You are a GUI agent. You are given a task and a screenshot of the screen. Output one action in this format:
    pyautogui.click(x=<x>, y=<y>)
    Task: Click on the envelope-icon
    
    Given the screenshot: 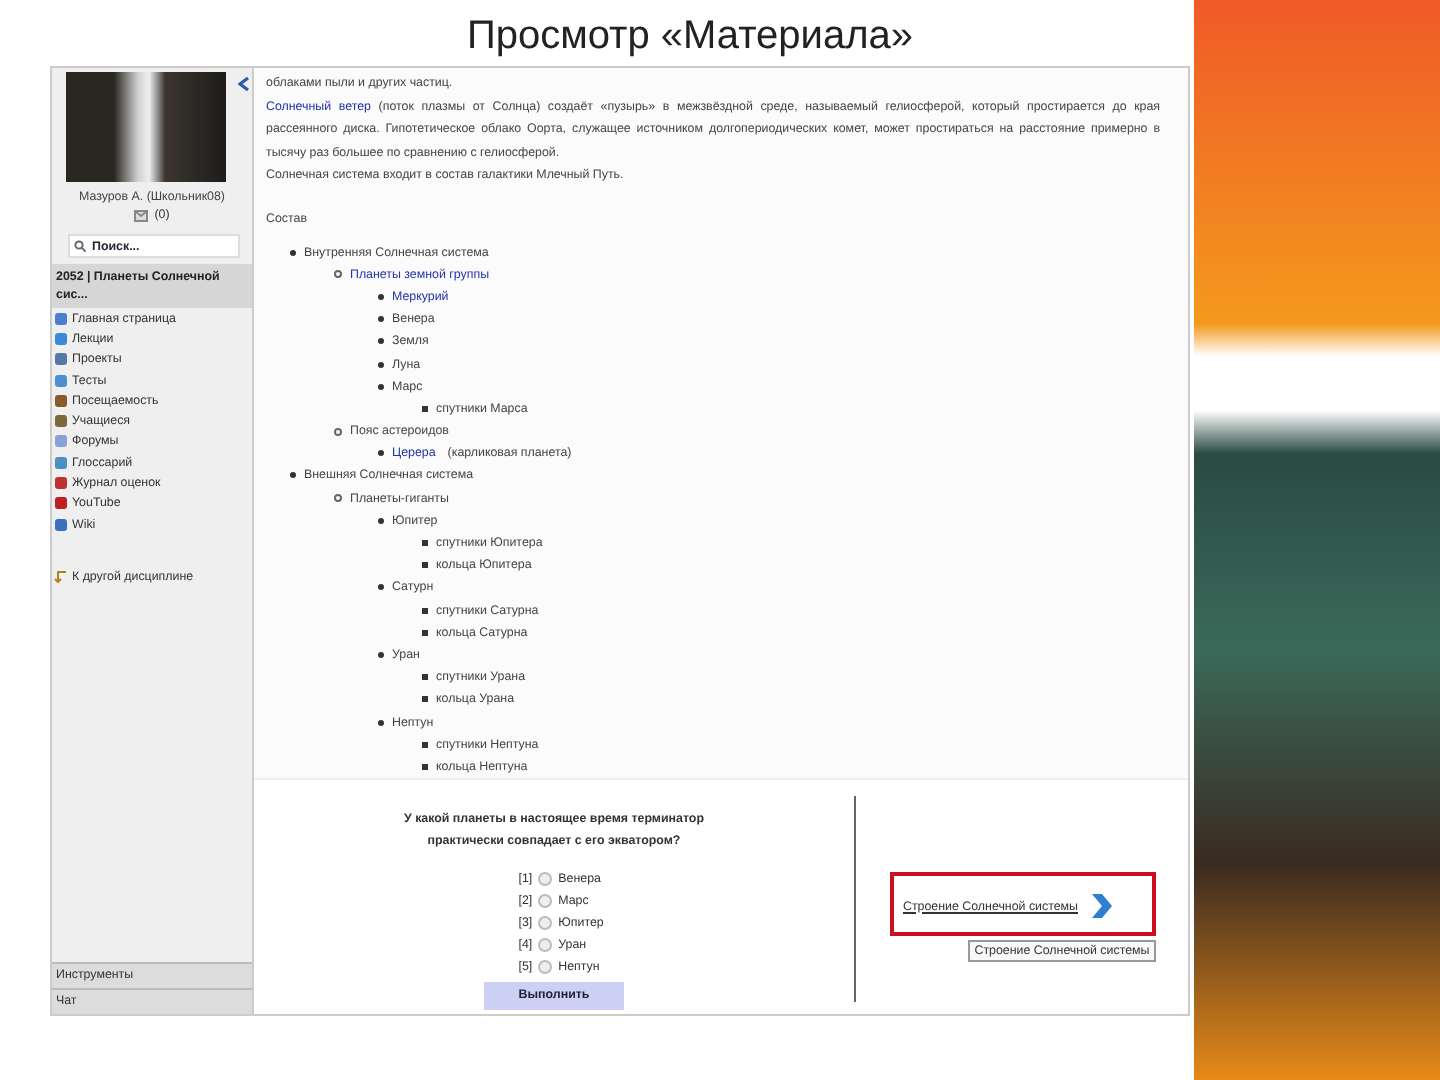 What is the action you would take?
    pyautogui.click(x=141, y=215)
    